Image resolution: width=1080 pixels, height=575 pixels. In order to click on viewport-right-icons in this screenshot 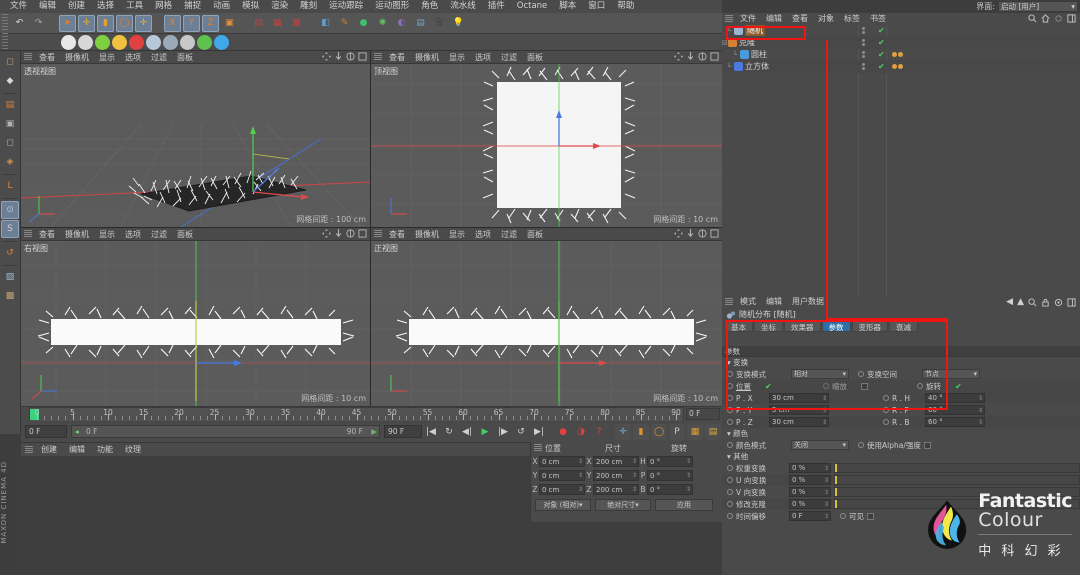, I will do `click(344, 233)`.